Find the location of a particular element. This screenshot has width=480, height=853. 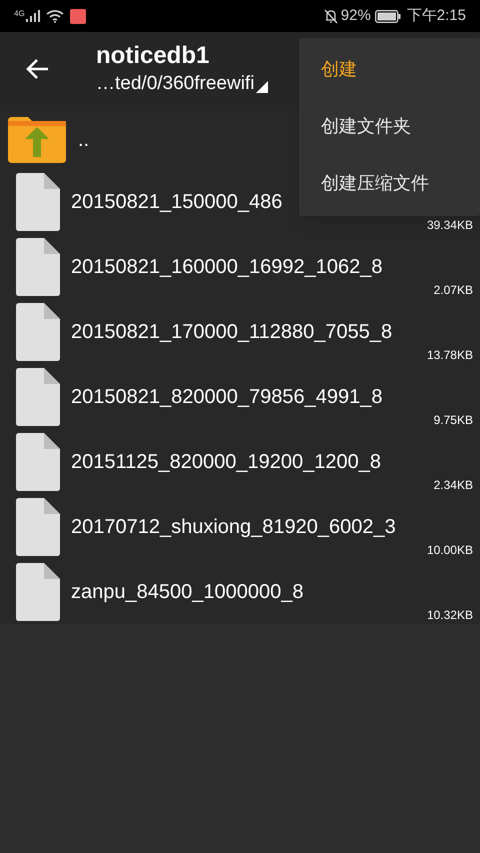

battery-icon is located at coordinates (387, 16).